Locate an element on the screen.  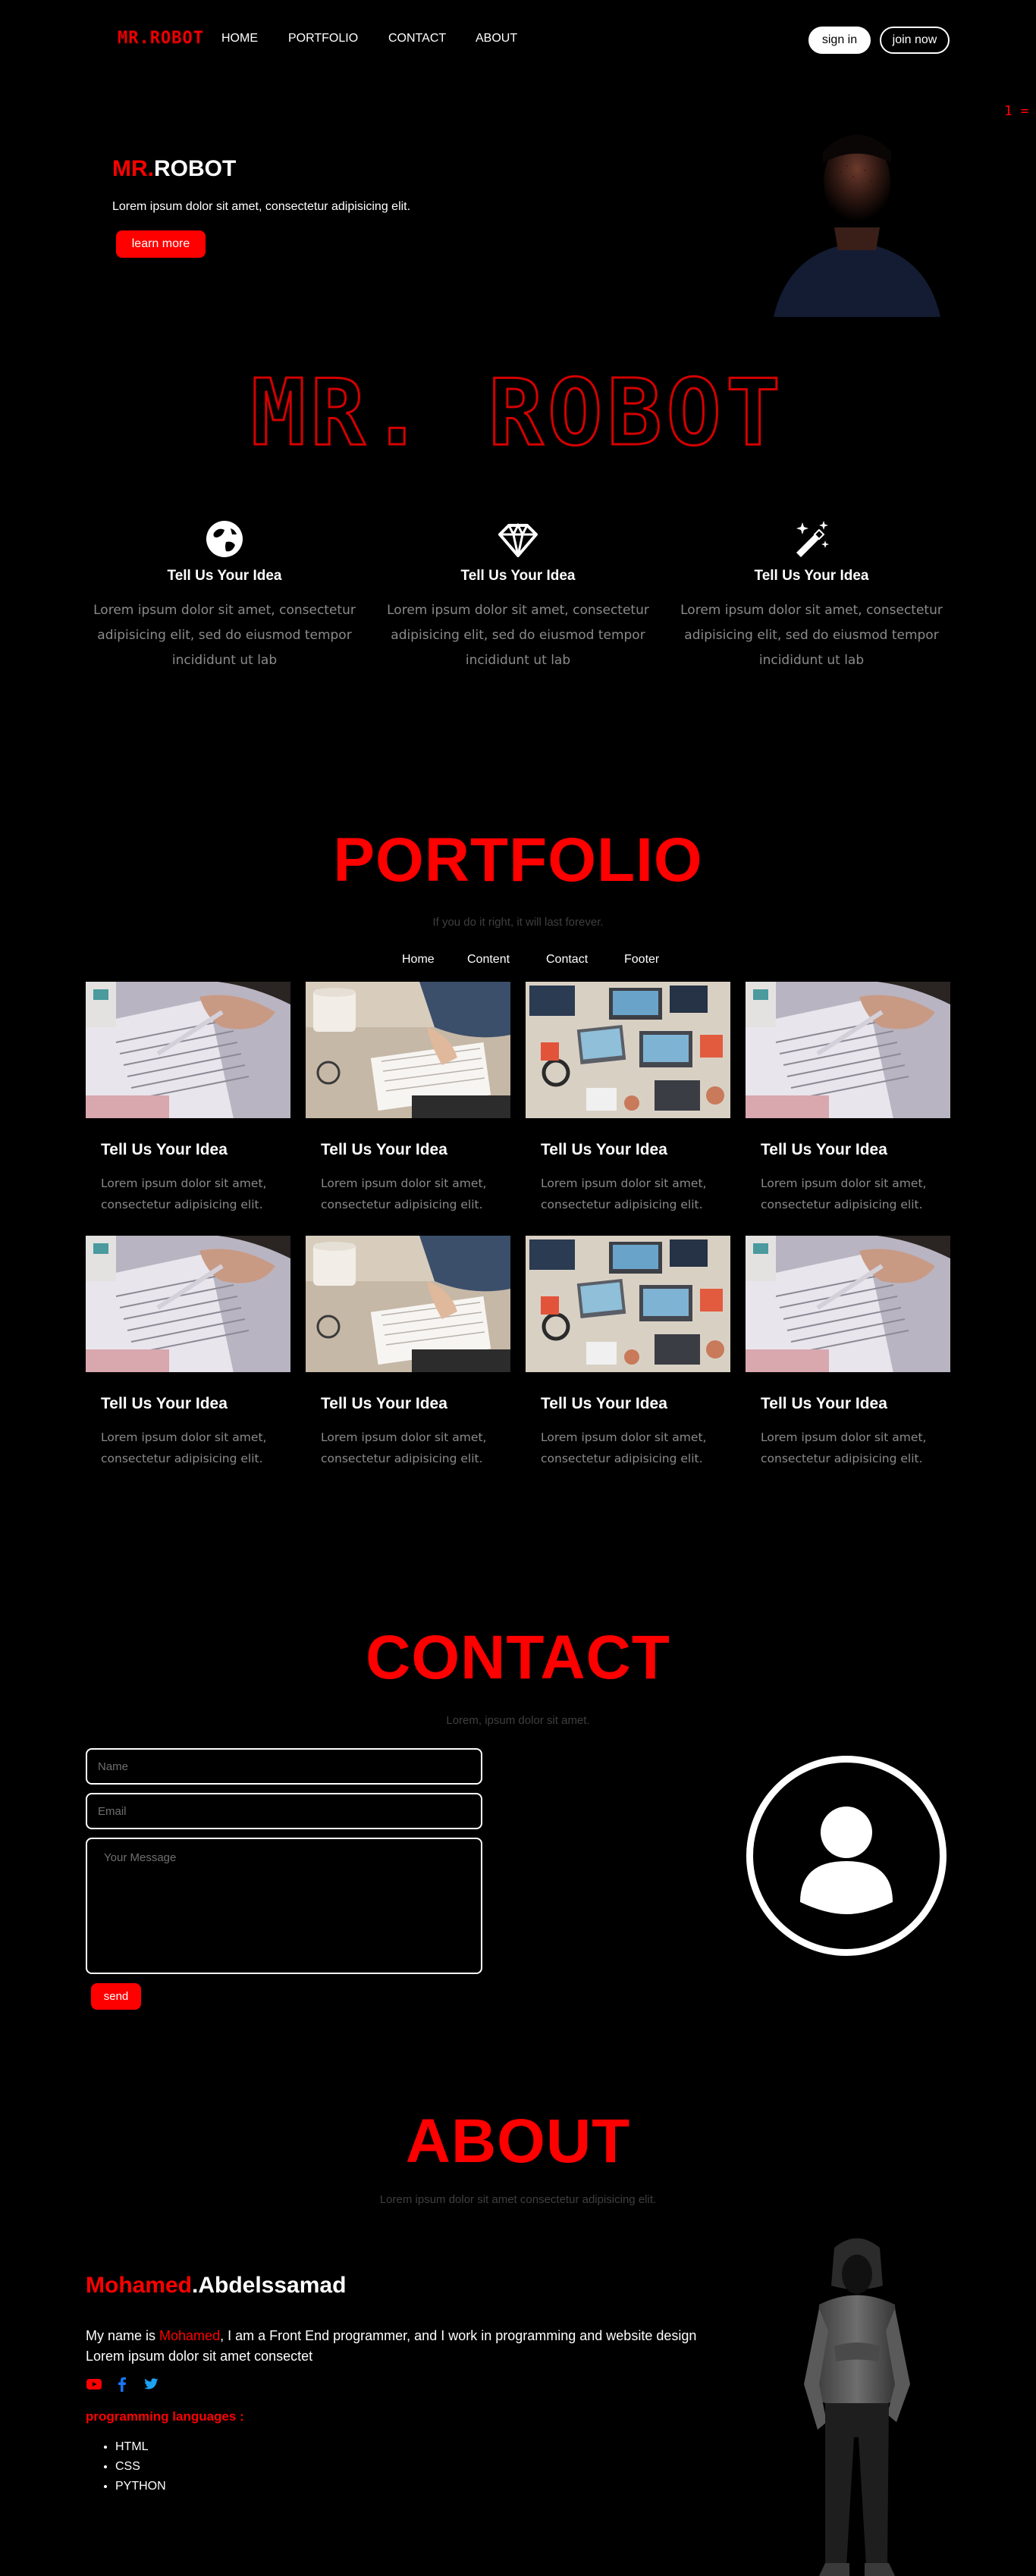
diamond-icon is located at coordinates (518, 539).